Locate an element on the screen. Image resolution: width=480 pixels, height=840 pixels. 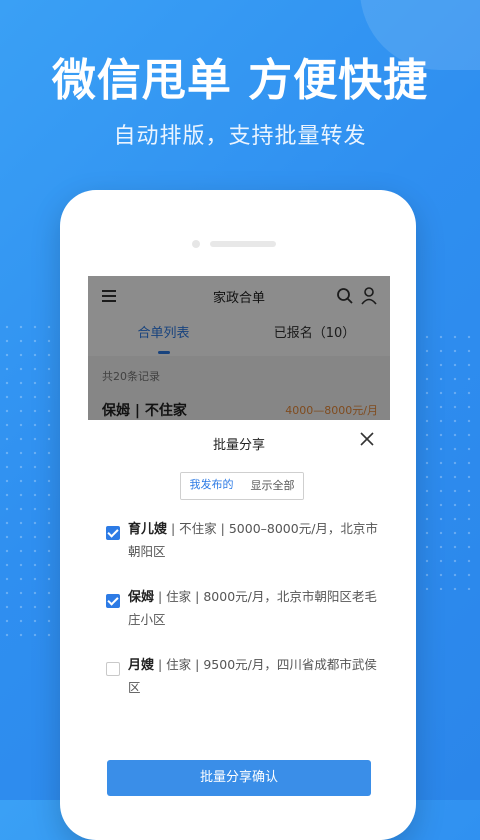
share-item-name: 育儿嫂 is located at coordinates (148, 529).